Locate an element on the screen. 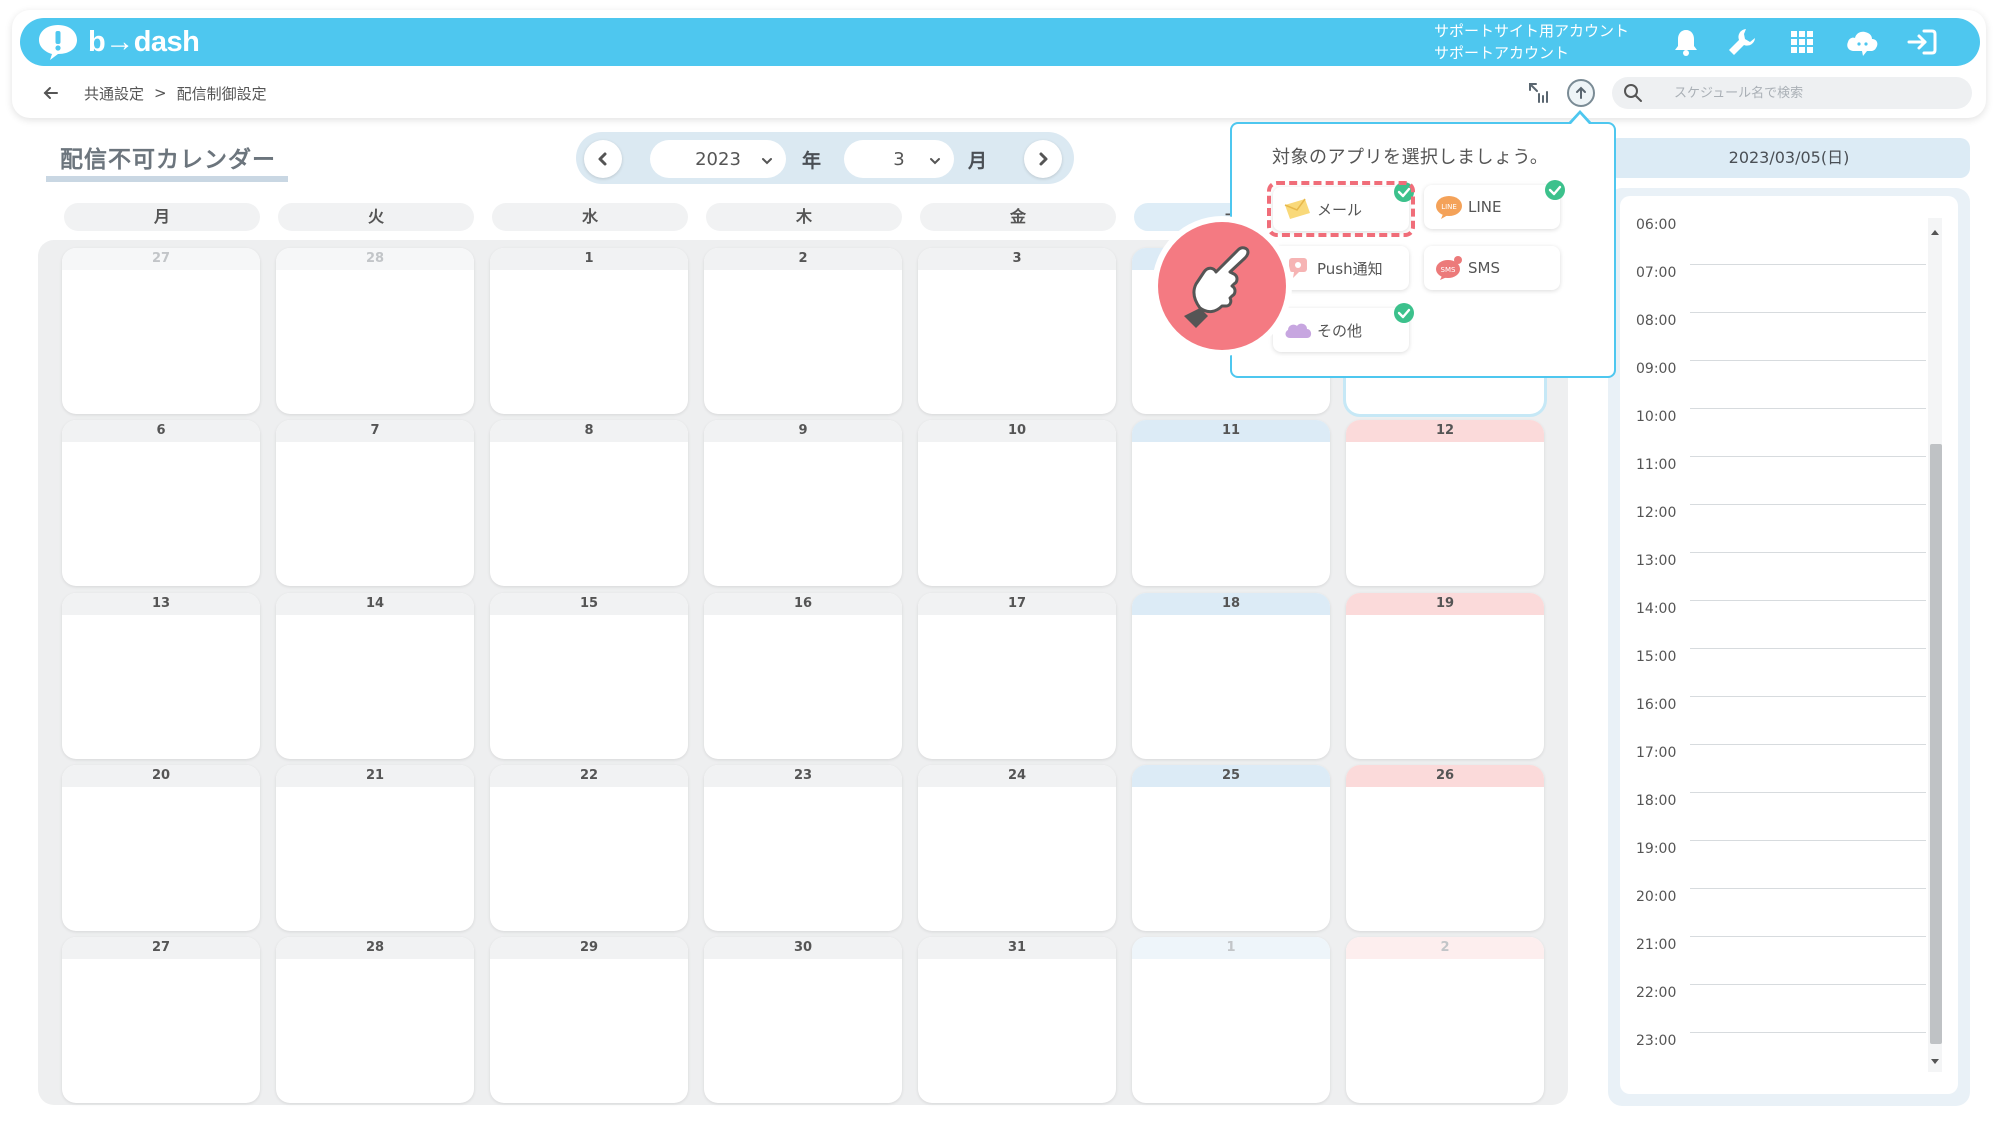  time-label: 14:00 is located at coordinates (1656, 609).